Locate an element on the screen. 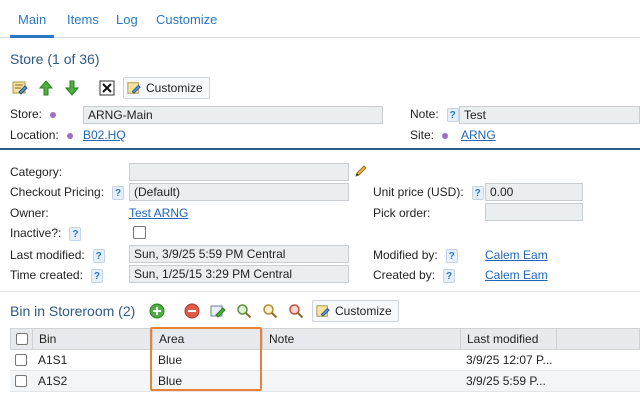  store-section-title: Store (1 of 36) is located at coordinates (55, 59).